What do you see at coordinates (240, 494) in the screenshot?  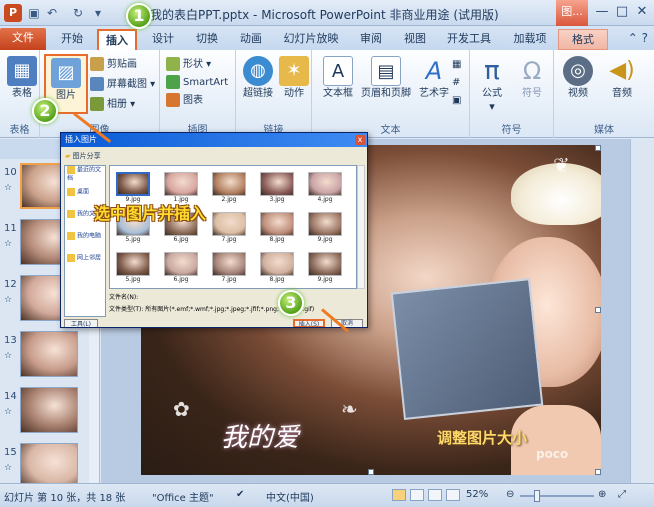 I see `spellcheck-icon: ✔` at bounding box center [240, 494].